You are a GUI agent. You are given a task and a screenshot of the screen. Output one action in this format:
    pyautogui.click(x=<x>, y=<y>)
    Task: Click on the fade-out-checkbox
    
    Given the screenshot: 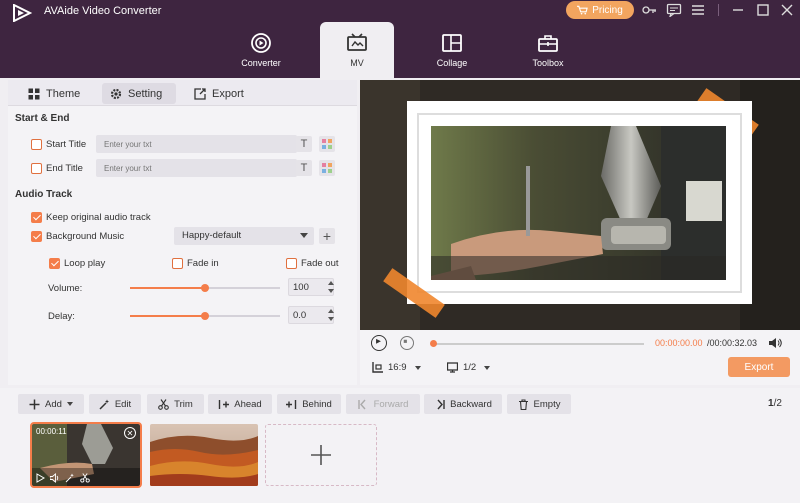 What is the action you would take?
    pyautogui.click(x=291, y=263)
    